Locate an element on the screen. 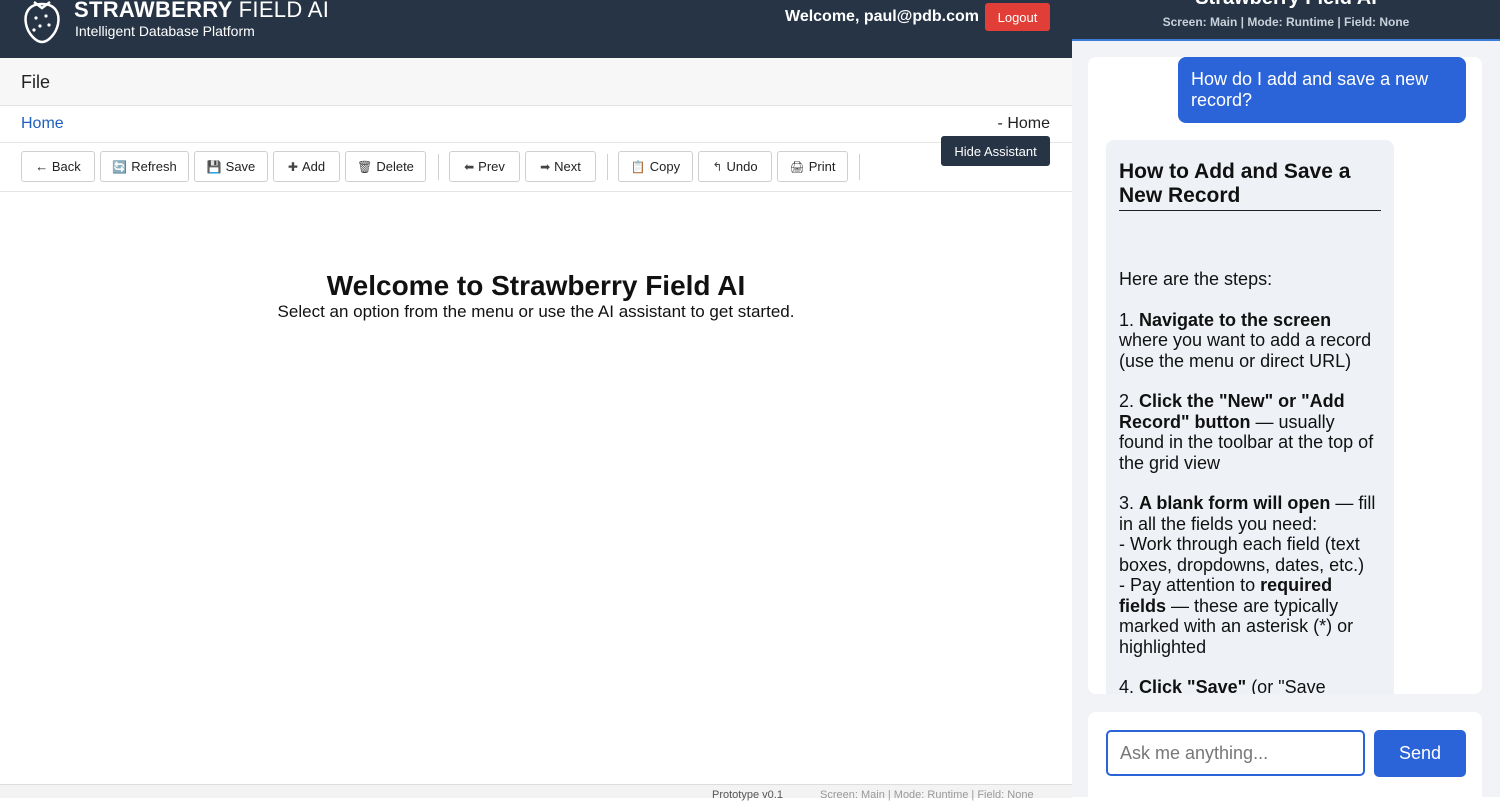 This screenshot has width=1500, height=801. plus-icon: ✚ is located at coordinates (292, 166).